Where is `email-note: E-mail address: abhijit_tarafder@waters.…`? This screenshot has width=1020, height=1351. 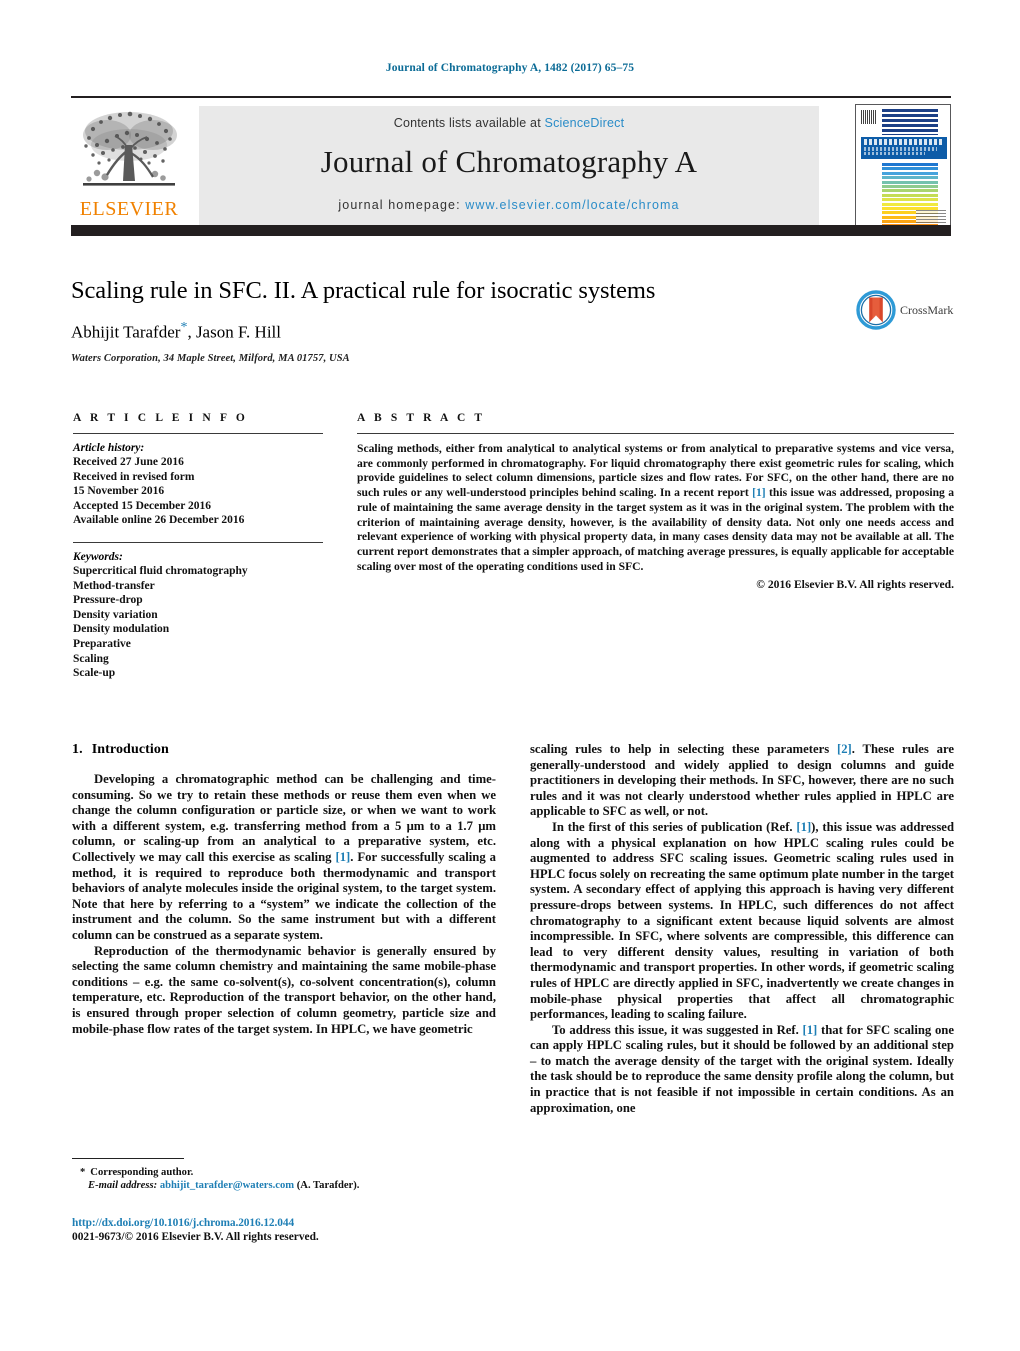 email-note: E-mail address: abhijit_tarafder@waters.… is located at coordinates (284, 1185).